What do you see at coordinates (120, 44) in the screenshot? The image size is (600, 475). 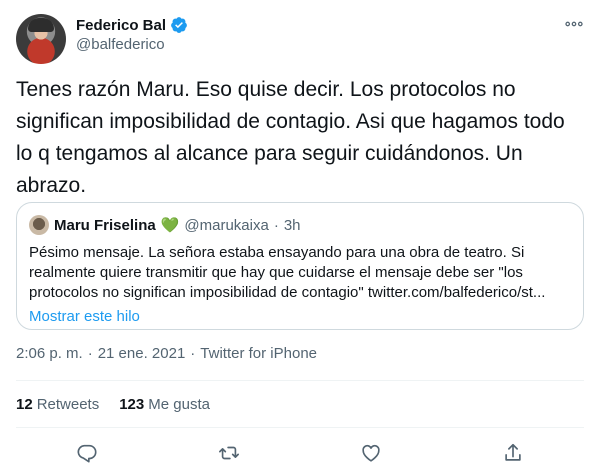 I see `author-handle: @balfederico` at bounding box center [120, 44].